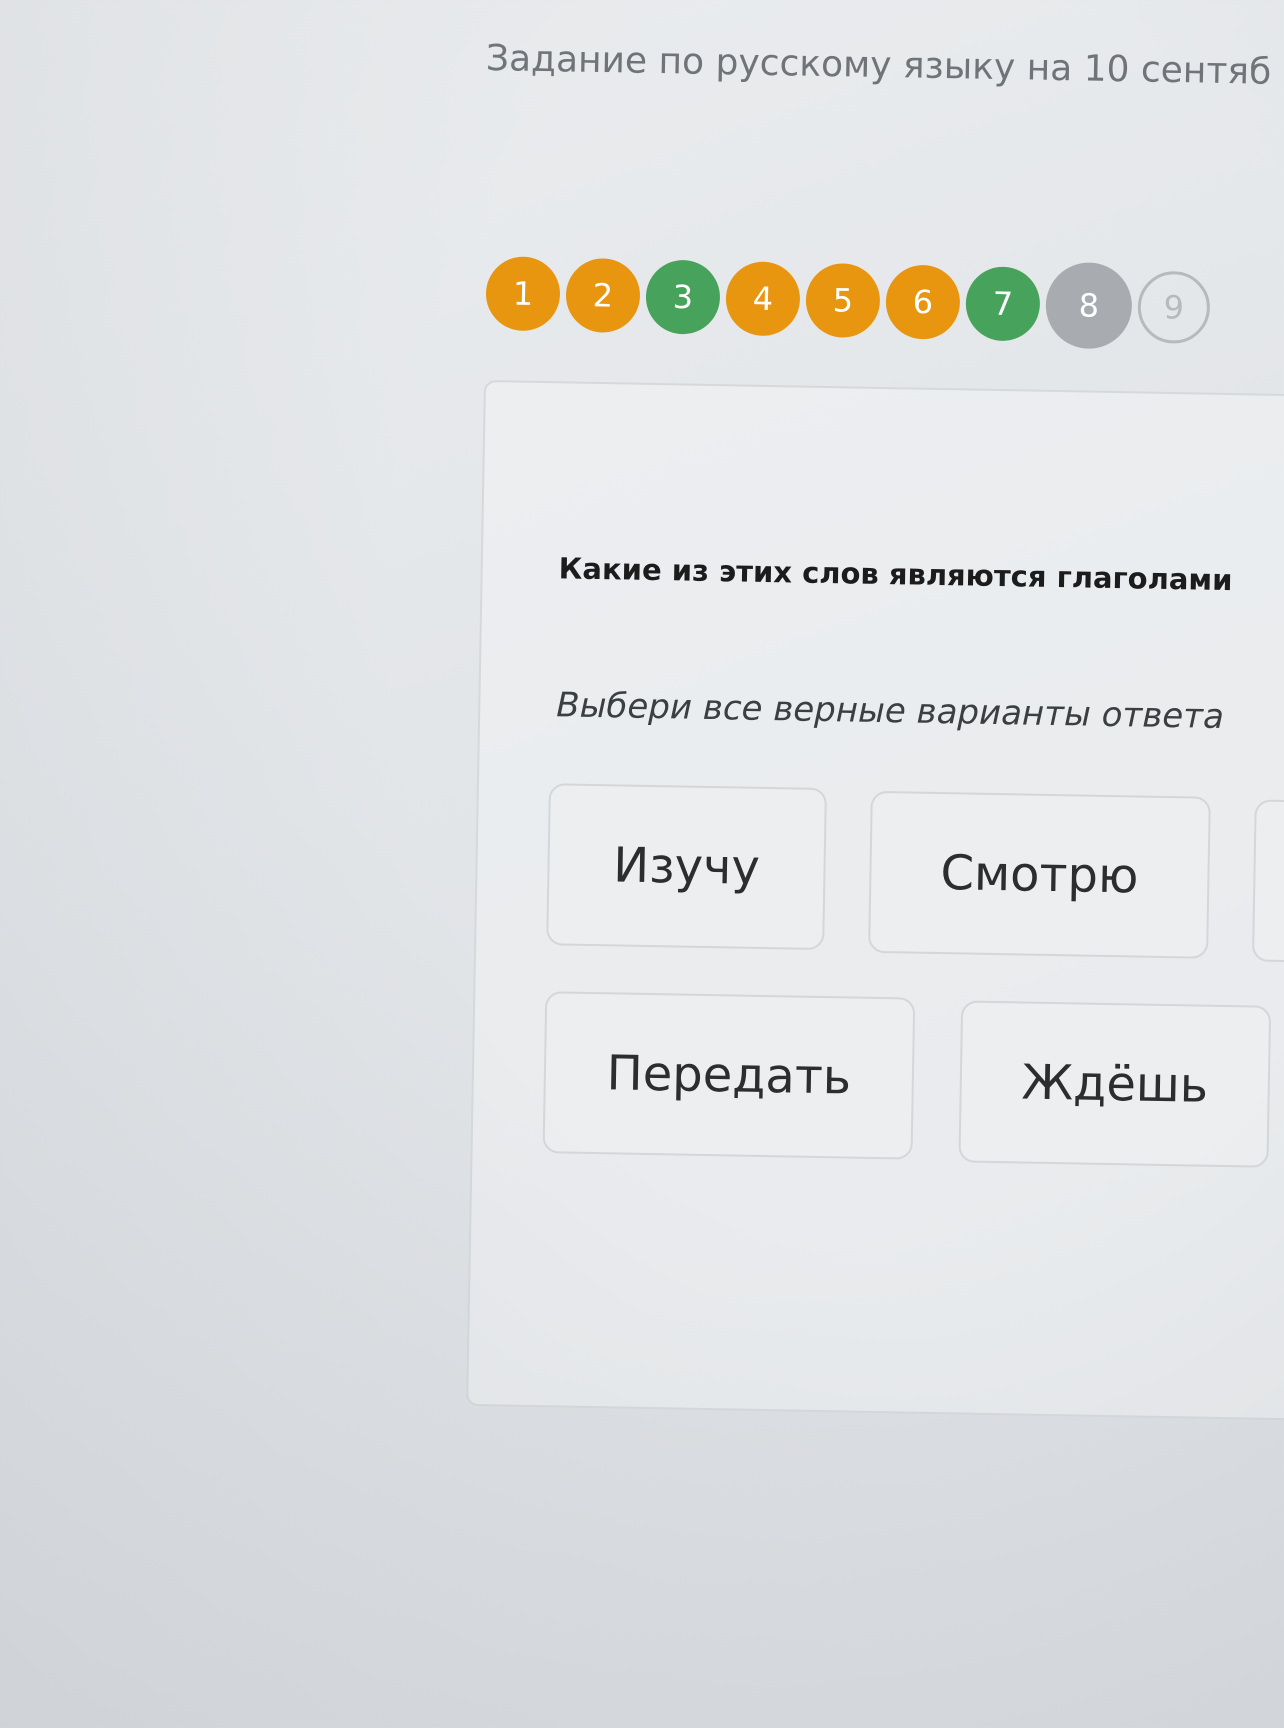 The image size is (1284, 1728). I want to click on step-3: 3, so click(683, 297).